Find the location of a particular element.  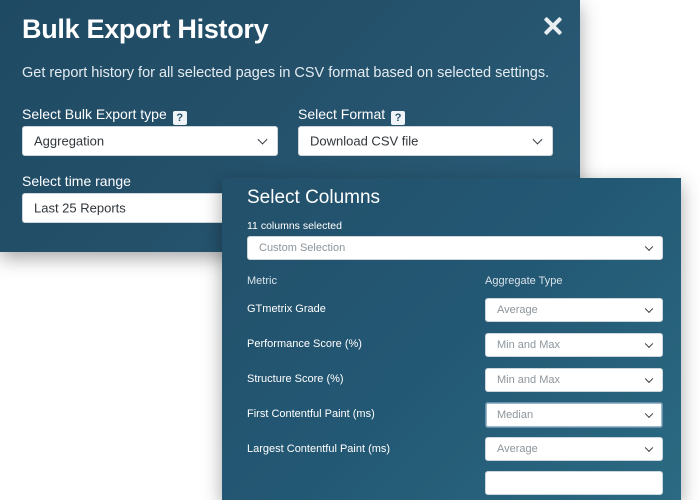

format-select: Download CSV file is located at coordinates (425, 141).